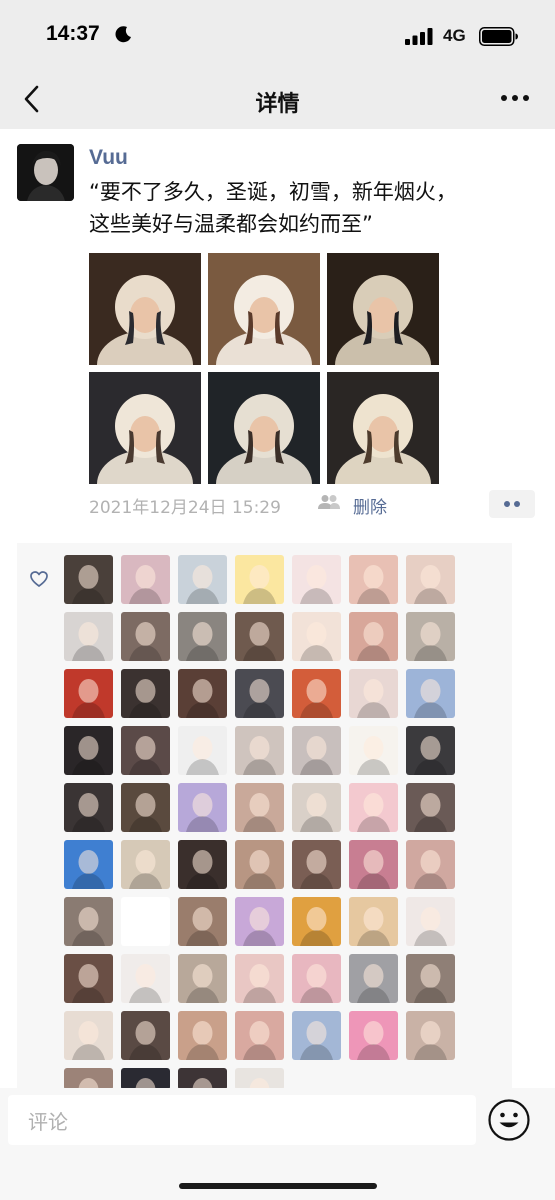  I want to click on post-text-line: 这些美好与温柔都会如约而至”, so click(231, 224).